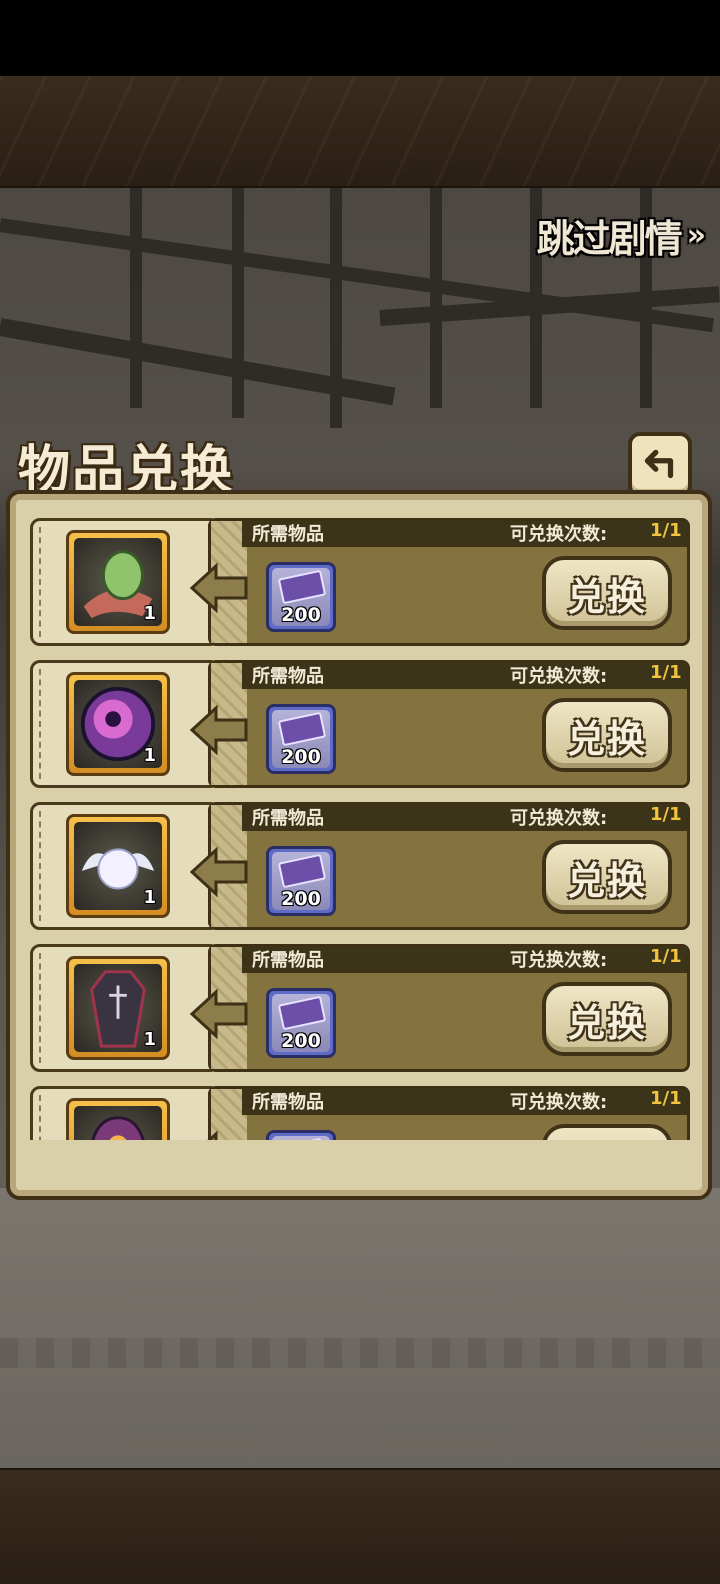 Image resolution: width=720 pixels, height=1584 pixels. What do you see at coordinates (696, 235) in the screenshot?
I see `double-chevron-right-icon: »` at bounding box center [696, 235].